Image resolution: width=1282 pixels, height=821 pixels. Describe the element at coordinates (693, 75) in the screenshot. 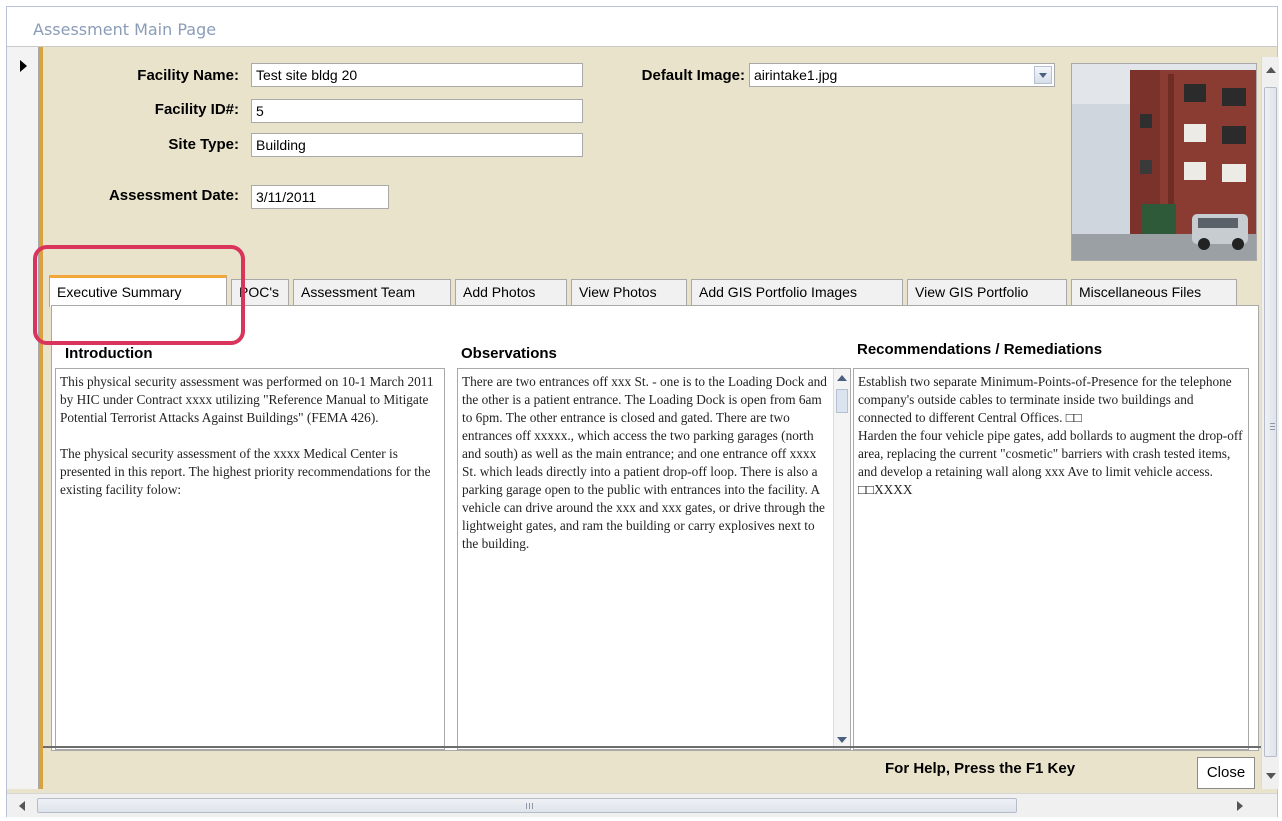

I see `default-image-label: Default Image:` at that location.